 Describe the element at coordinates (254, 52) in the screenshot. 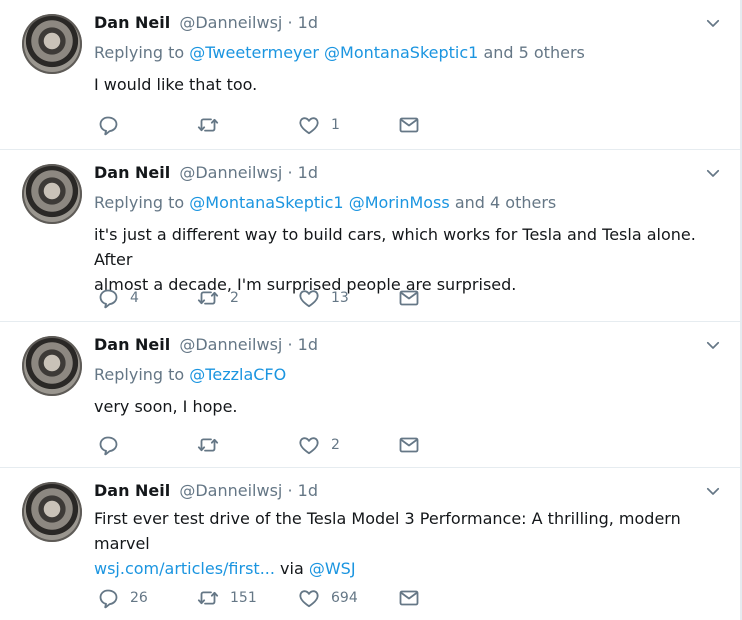

I see `mention-link: @Tweetermeyer` at that location.